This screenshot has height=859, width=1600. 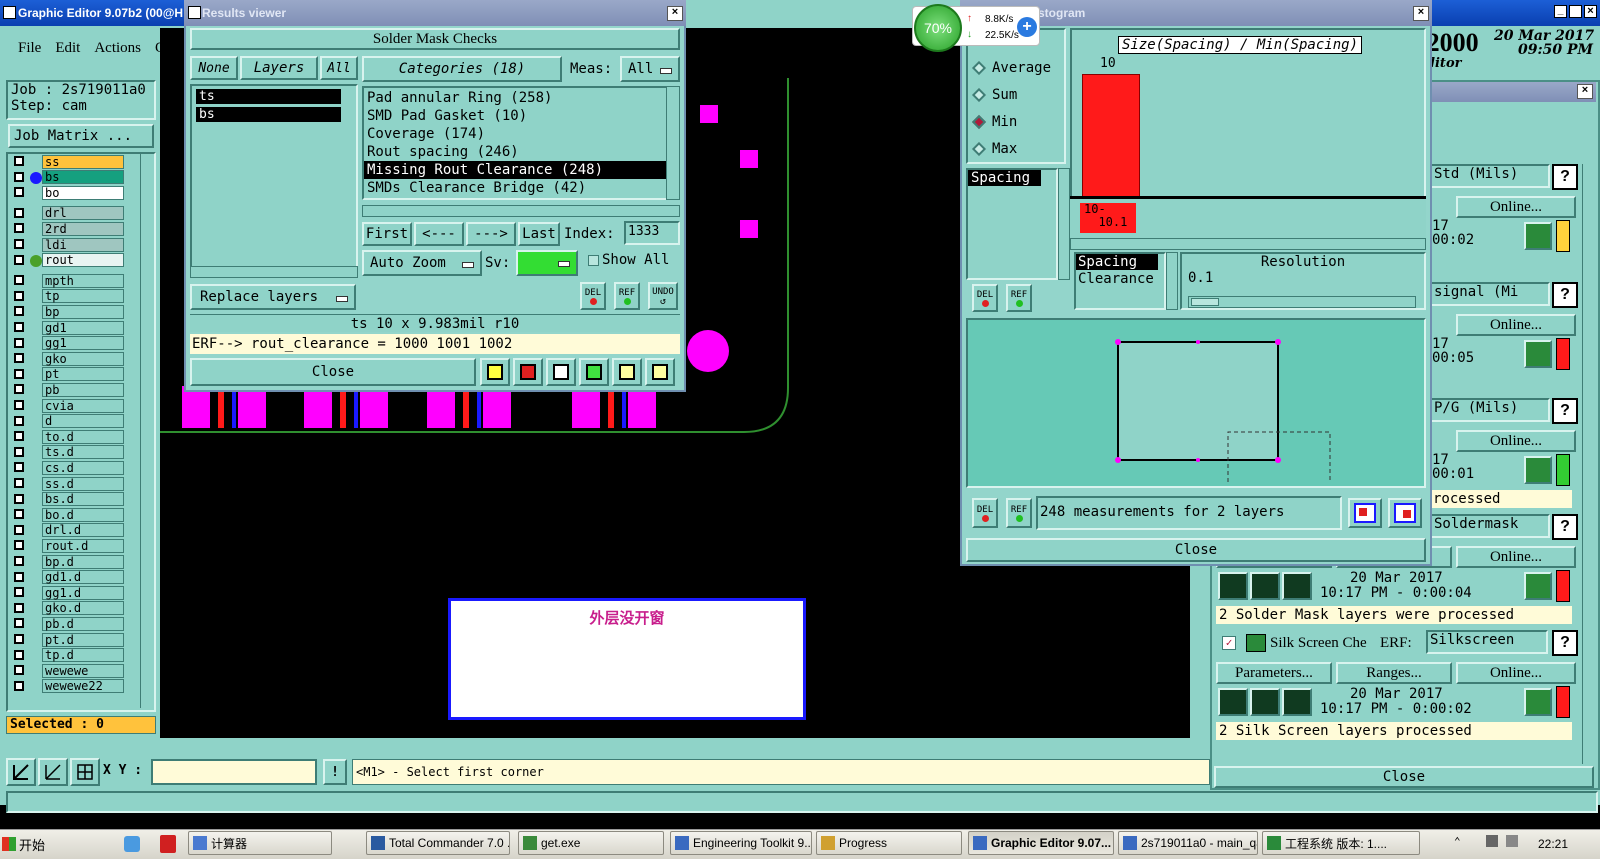 What do you see at coordinates (67, 51) in the screenshot?
I see `menu-edit: Edit` at bounding box center [67, 51].